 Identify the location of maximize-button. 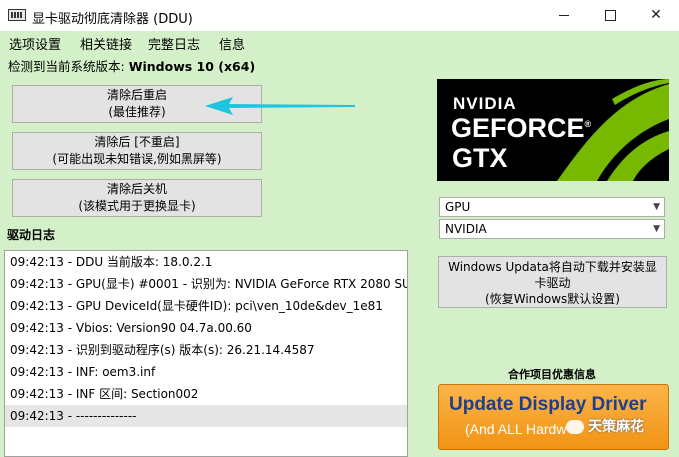
(610, 15).